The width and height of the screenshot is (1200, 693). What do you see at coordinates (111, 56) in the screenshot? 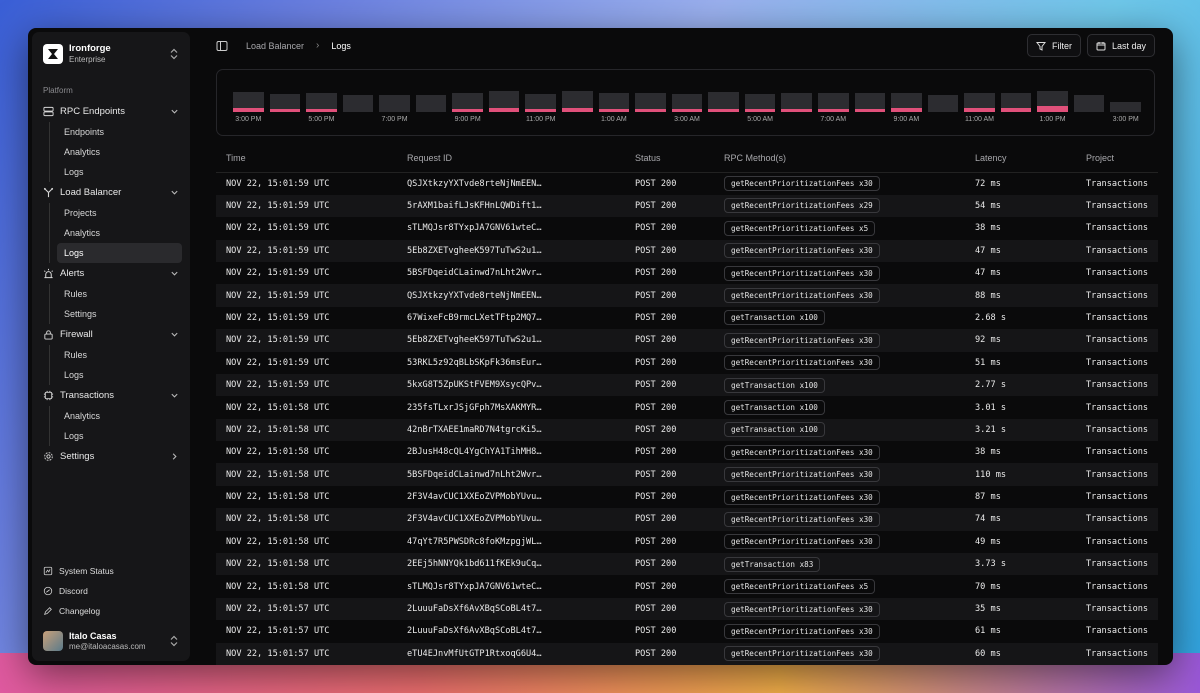
I see `org-switcher: Ironforge Enterprise` at bounding box center [111, 56].